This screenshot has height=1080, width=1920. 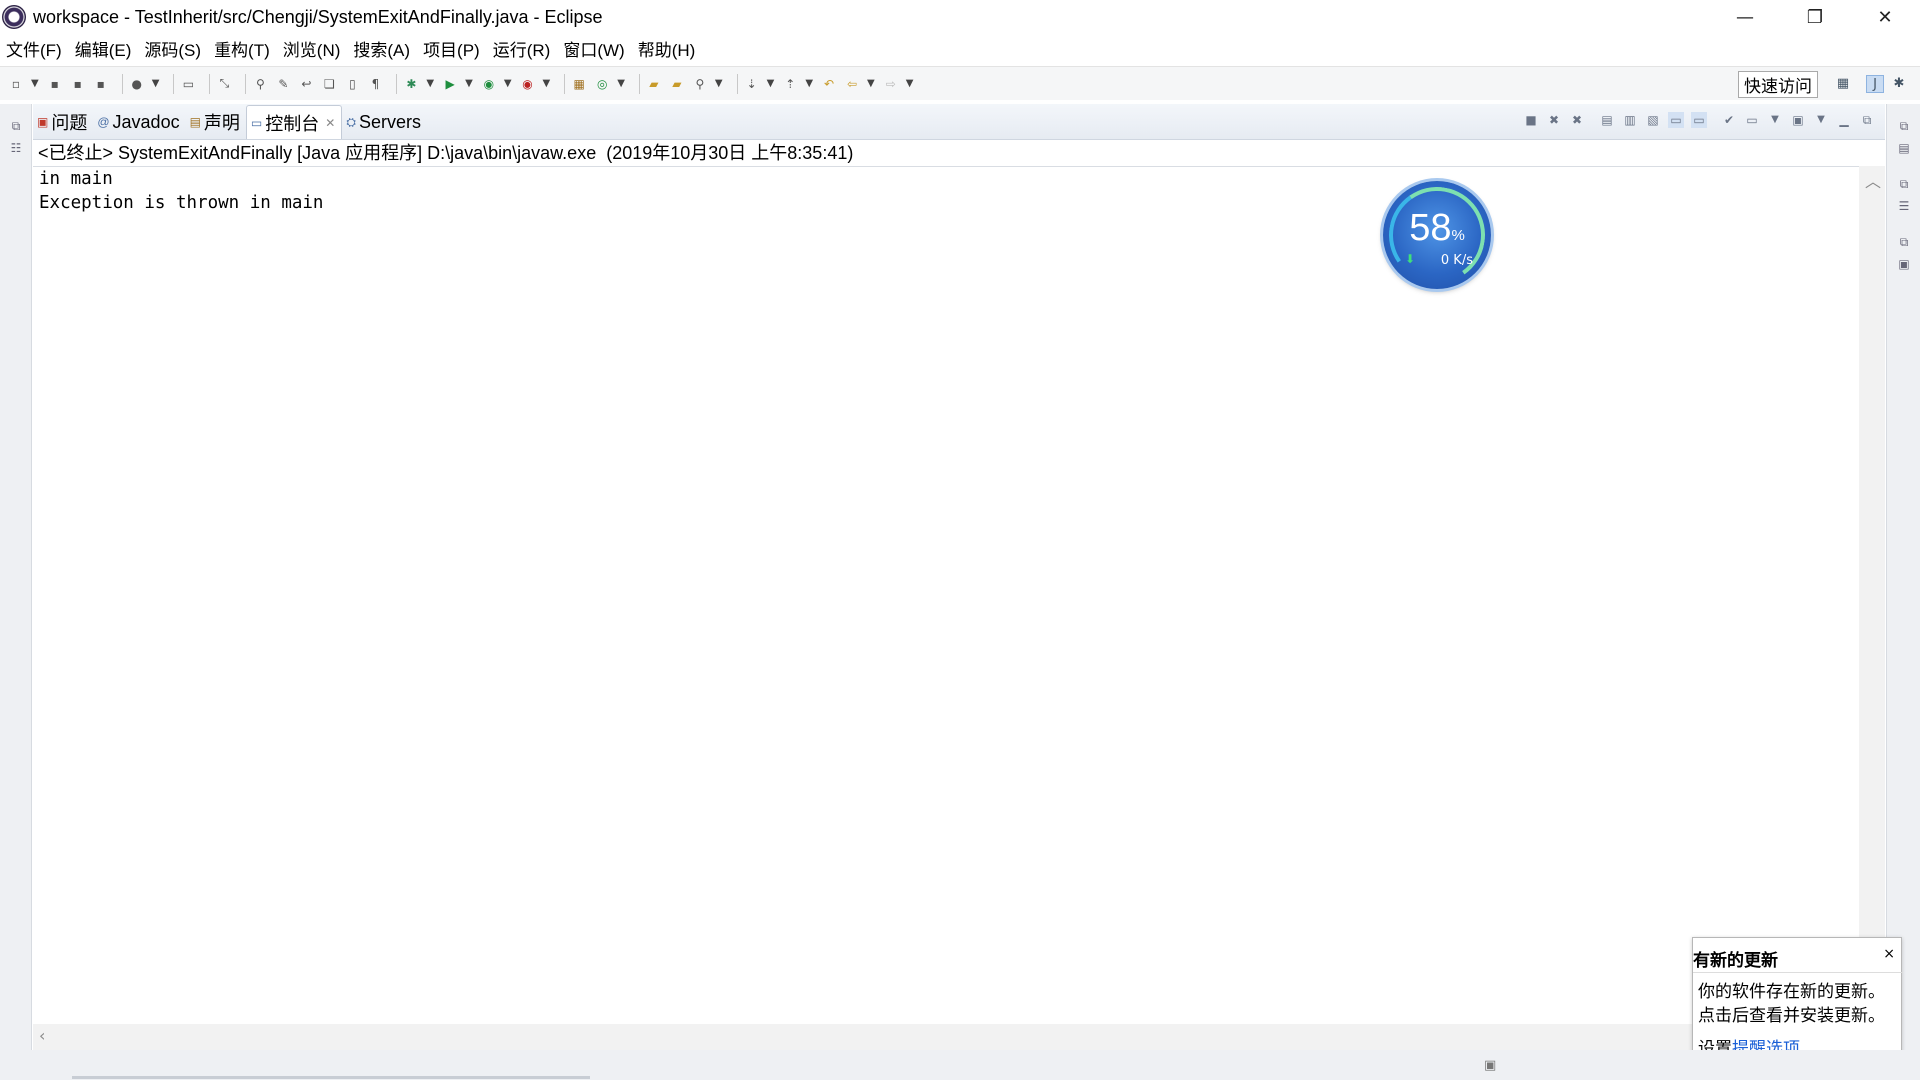 I want to click on display-console-dropdown-icon: ▼, so click(x=1775, y=120).